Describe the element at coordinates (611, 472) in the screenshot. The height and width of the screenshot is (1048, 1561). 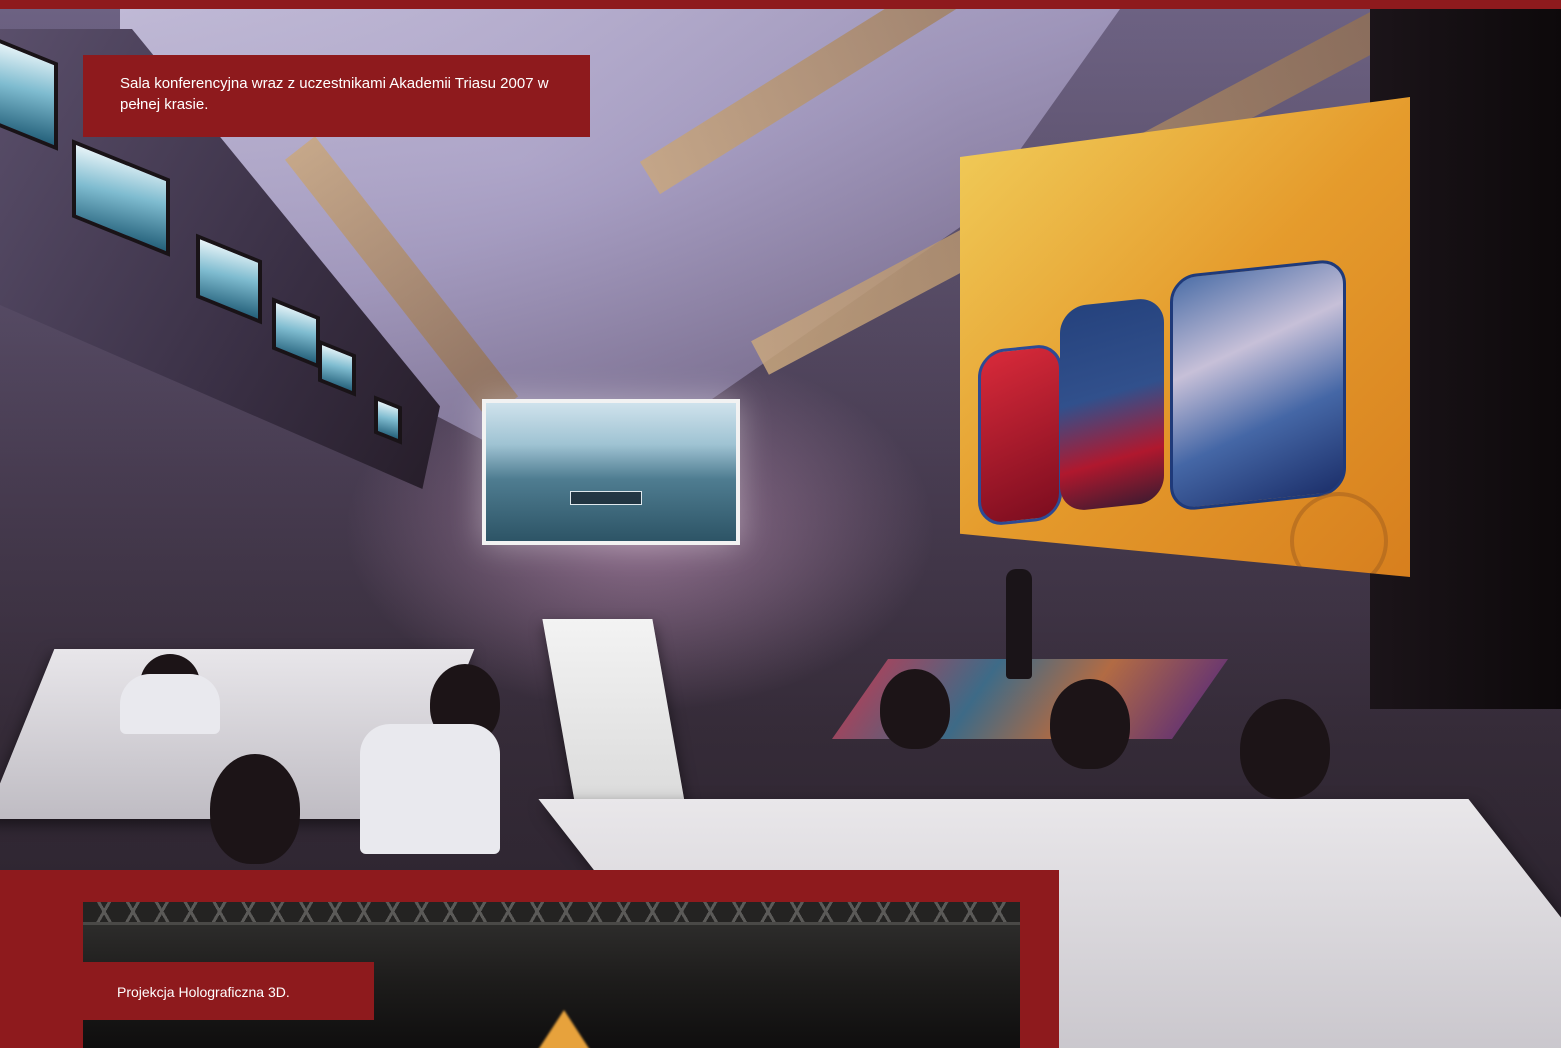
I see `side-projection-screen` at that location.